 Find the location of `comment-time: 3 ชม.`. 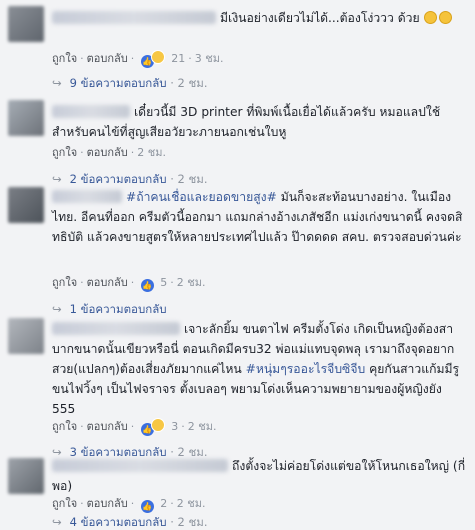

comment-time: 3 ชม. is located at coordinates (209, 58).